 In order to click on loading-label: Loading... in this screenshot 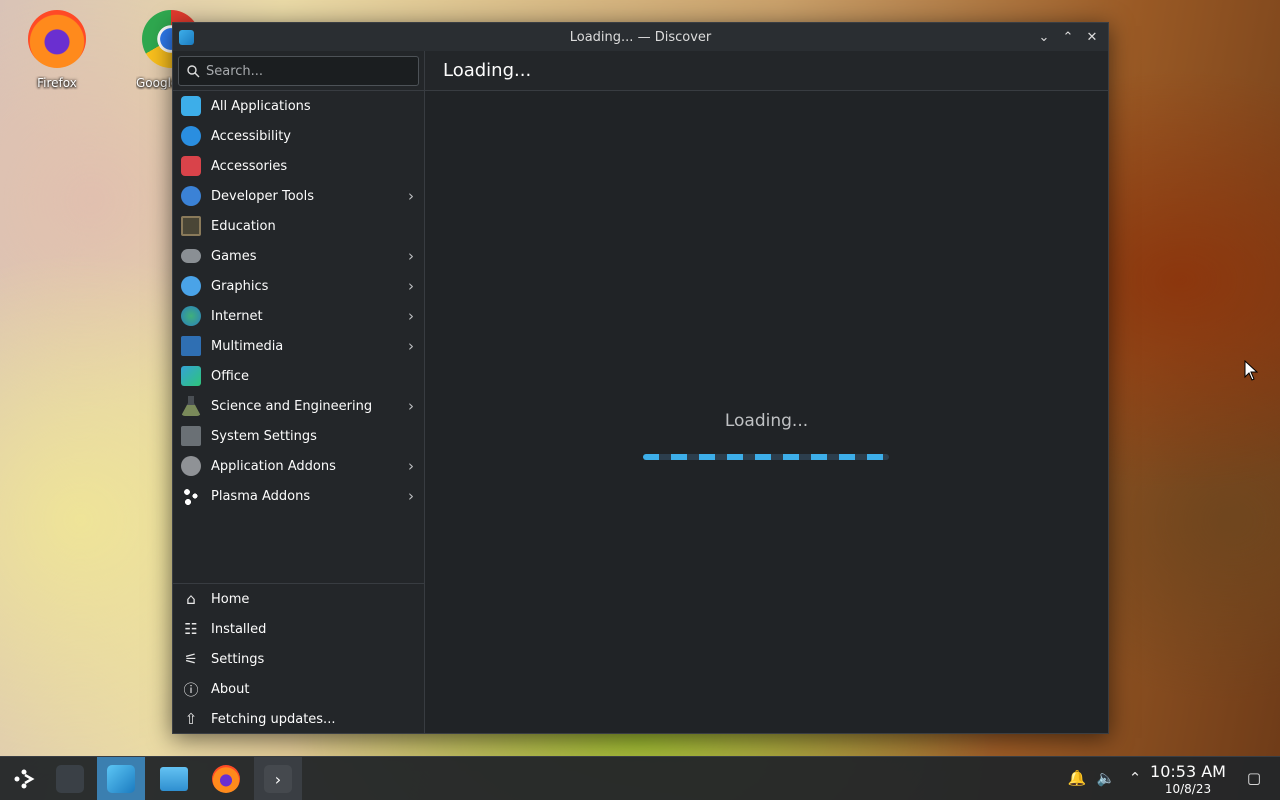, I will do `click(766, 421)`.